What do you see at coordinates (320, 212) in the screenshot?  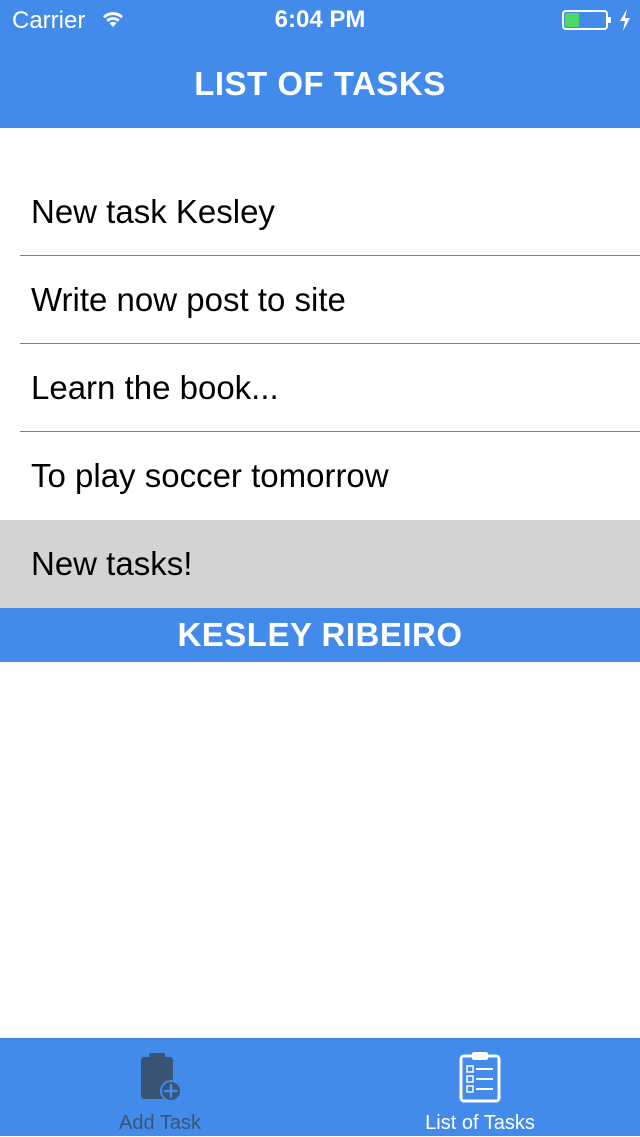 I see `task-row: New task Kesley` at bounding box center [320, 212].